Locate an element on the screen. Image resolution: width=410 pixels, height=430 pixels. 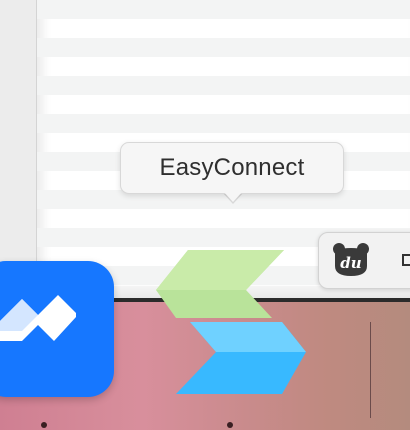
app-name-tooltip: EasyConnect is located at coordinates (232, 168).